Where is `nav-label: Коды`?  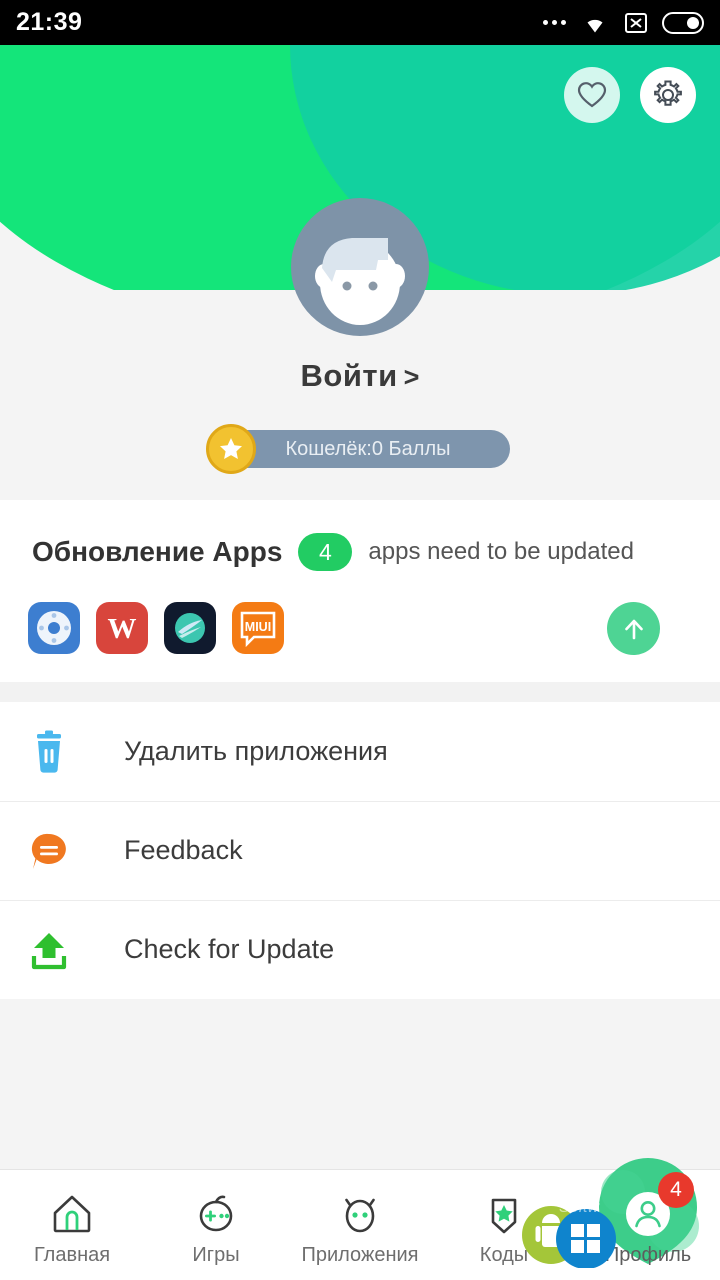
nav-label: Коды is located at coordinates (504, 1255).